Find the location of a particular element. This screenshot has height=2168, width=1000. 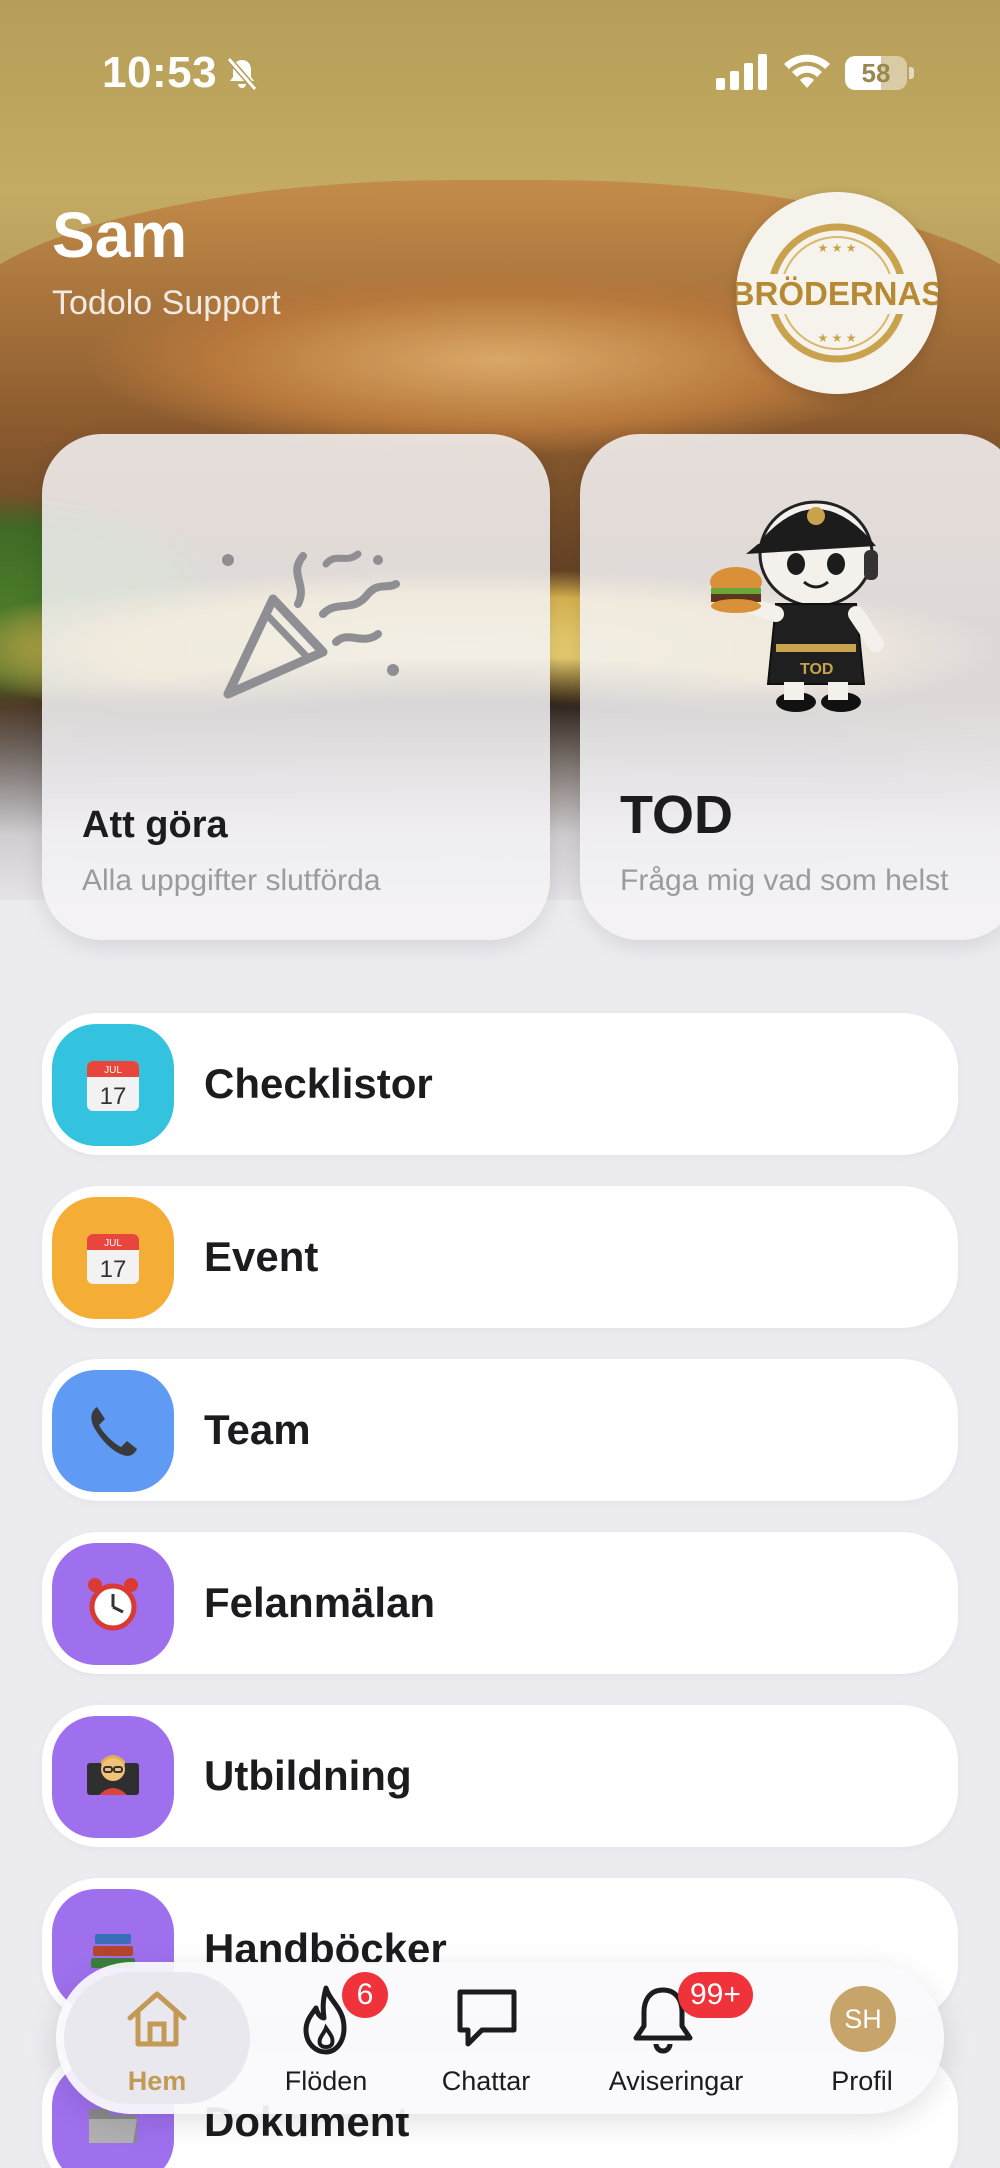

company-logo: BRÖDERNAS ★ ★ ★ ★ ★ ★ is located at coordinates (837, 293).